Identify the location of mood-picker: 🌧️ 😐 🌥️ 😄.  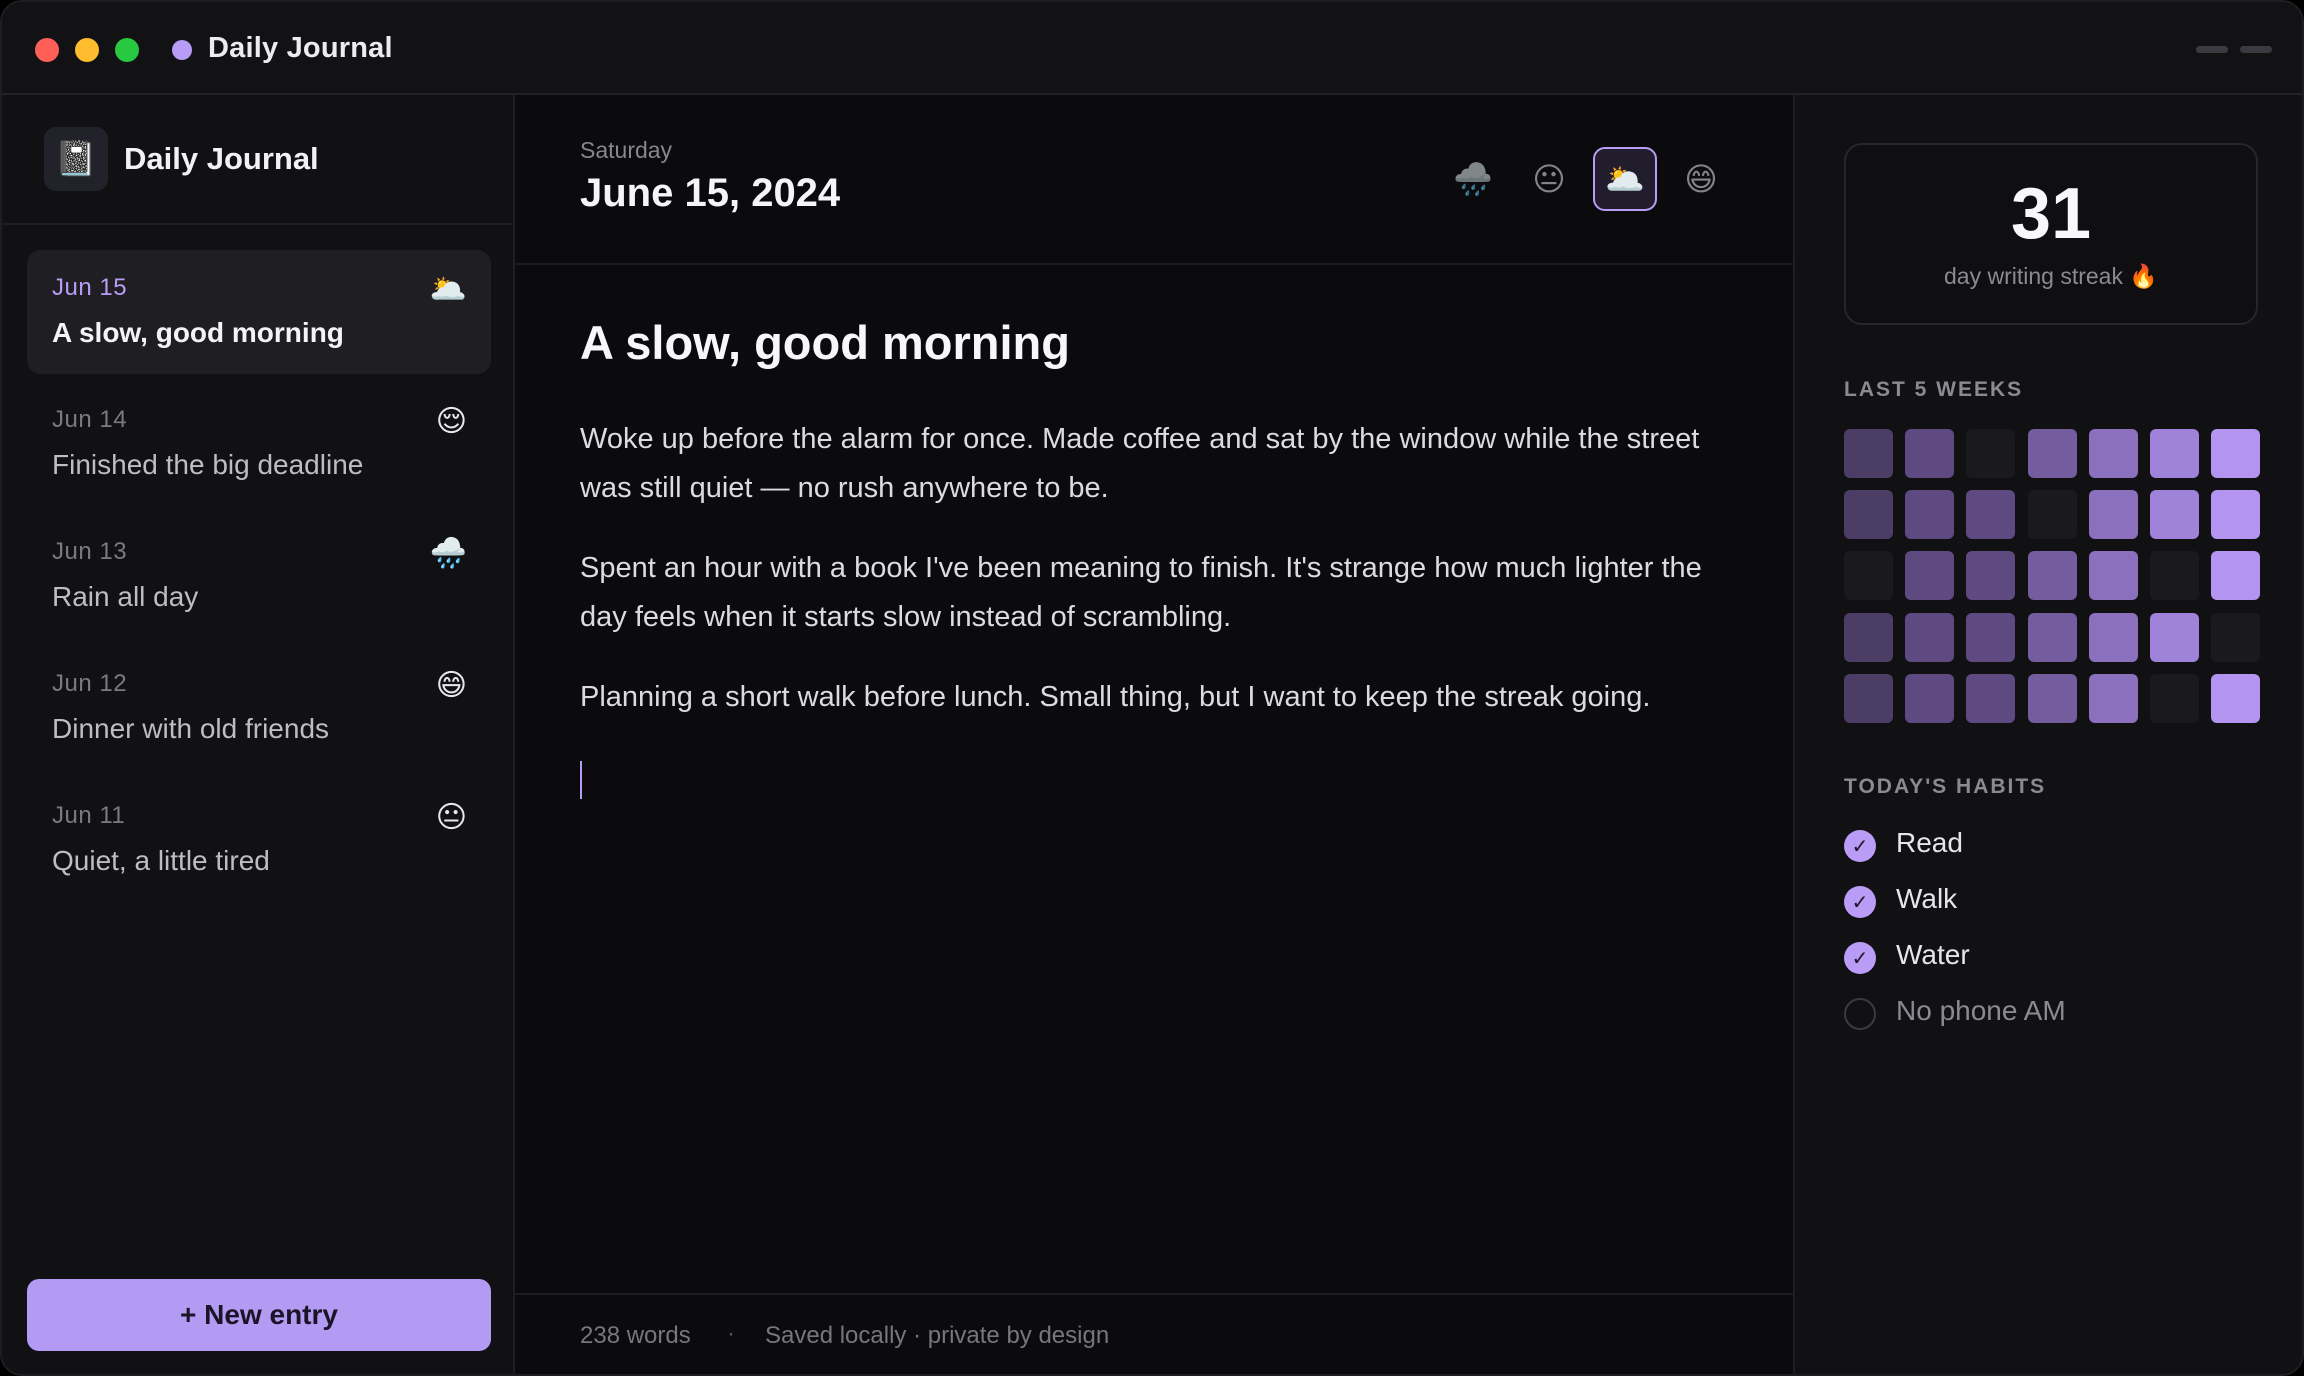
(1581, 179).